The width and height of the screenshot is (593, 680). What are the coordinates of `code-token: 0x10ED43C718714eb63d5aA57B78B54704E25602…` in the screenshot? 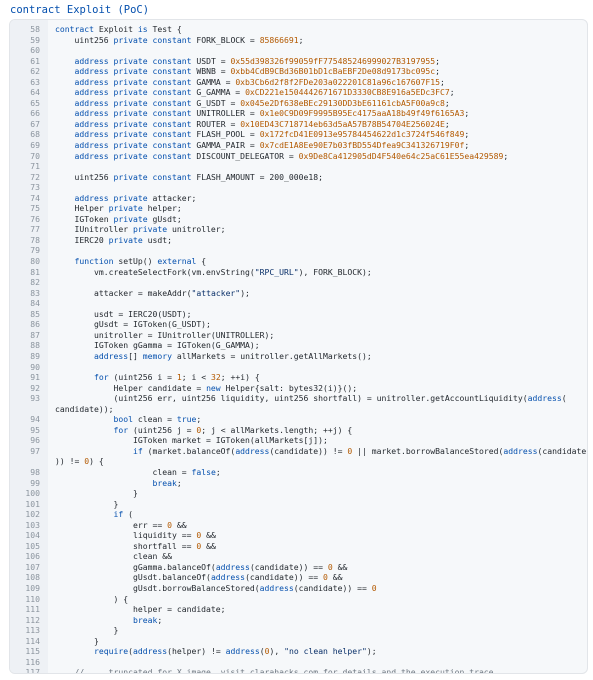 It's located at (342, 123).